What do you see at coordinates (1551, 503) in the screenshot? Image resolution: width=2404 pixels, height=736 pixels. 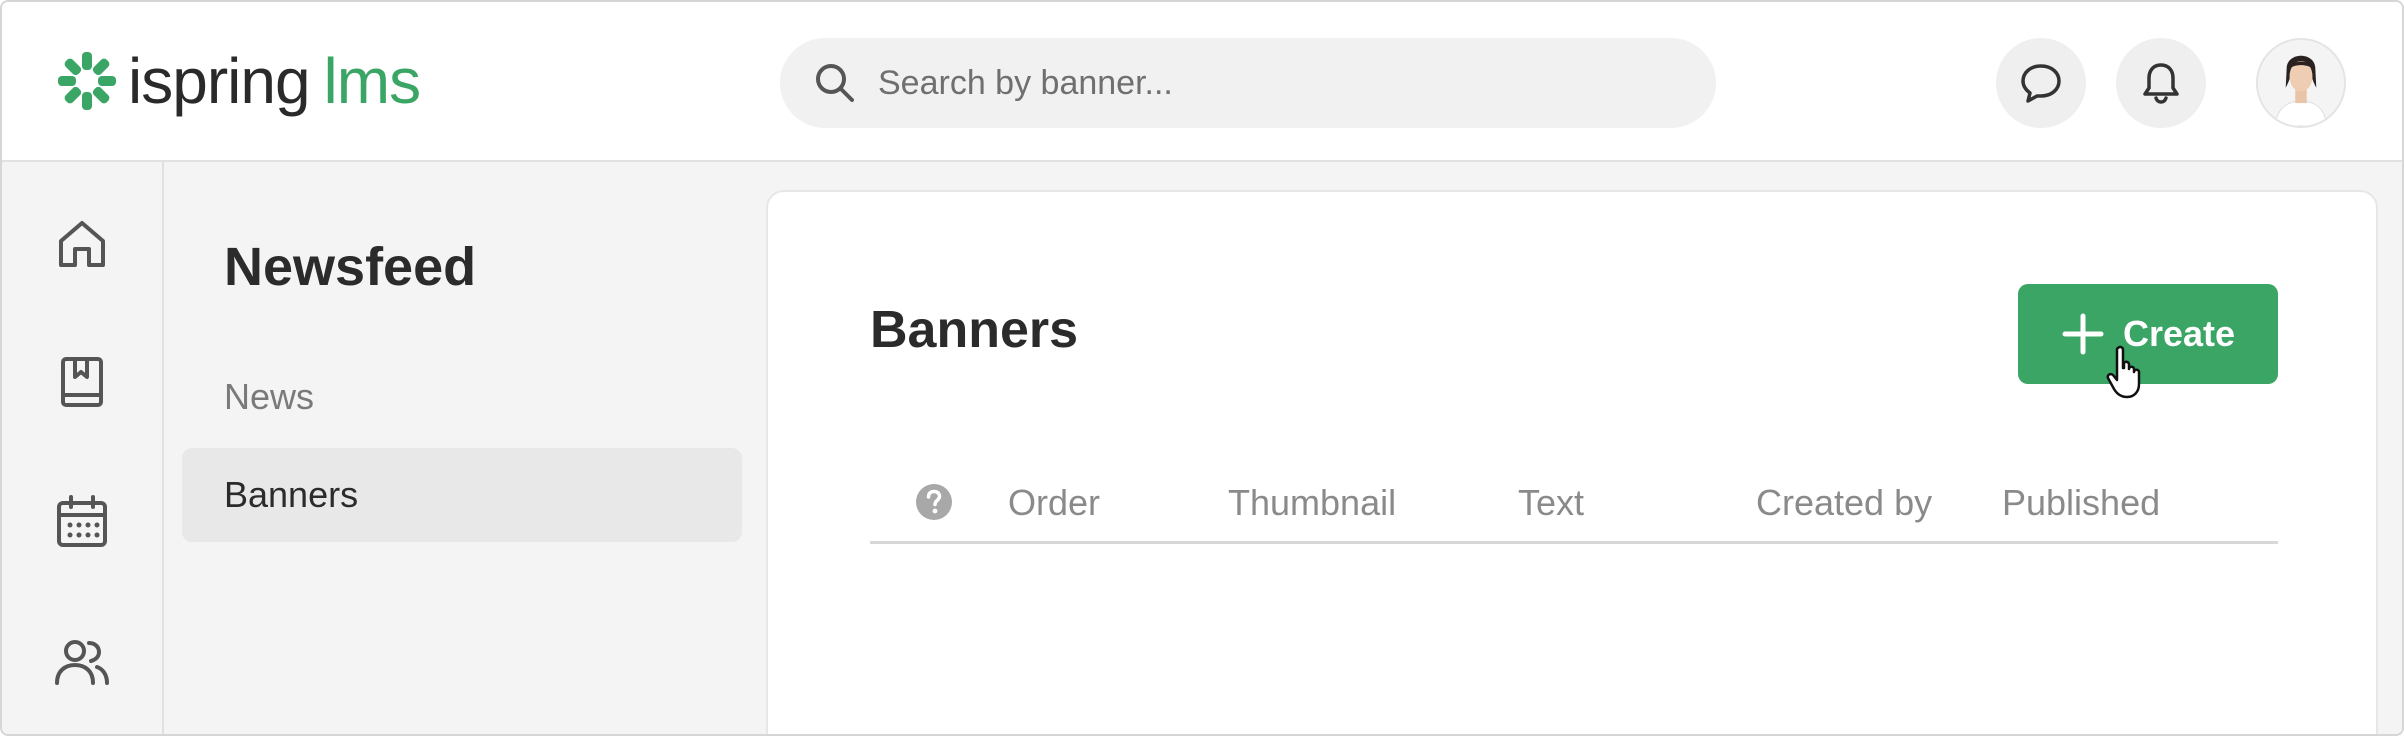 I see `column-header-text: Text` at bounding box center [1551, 503].